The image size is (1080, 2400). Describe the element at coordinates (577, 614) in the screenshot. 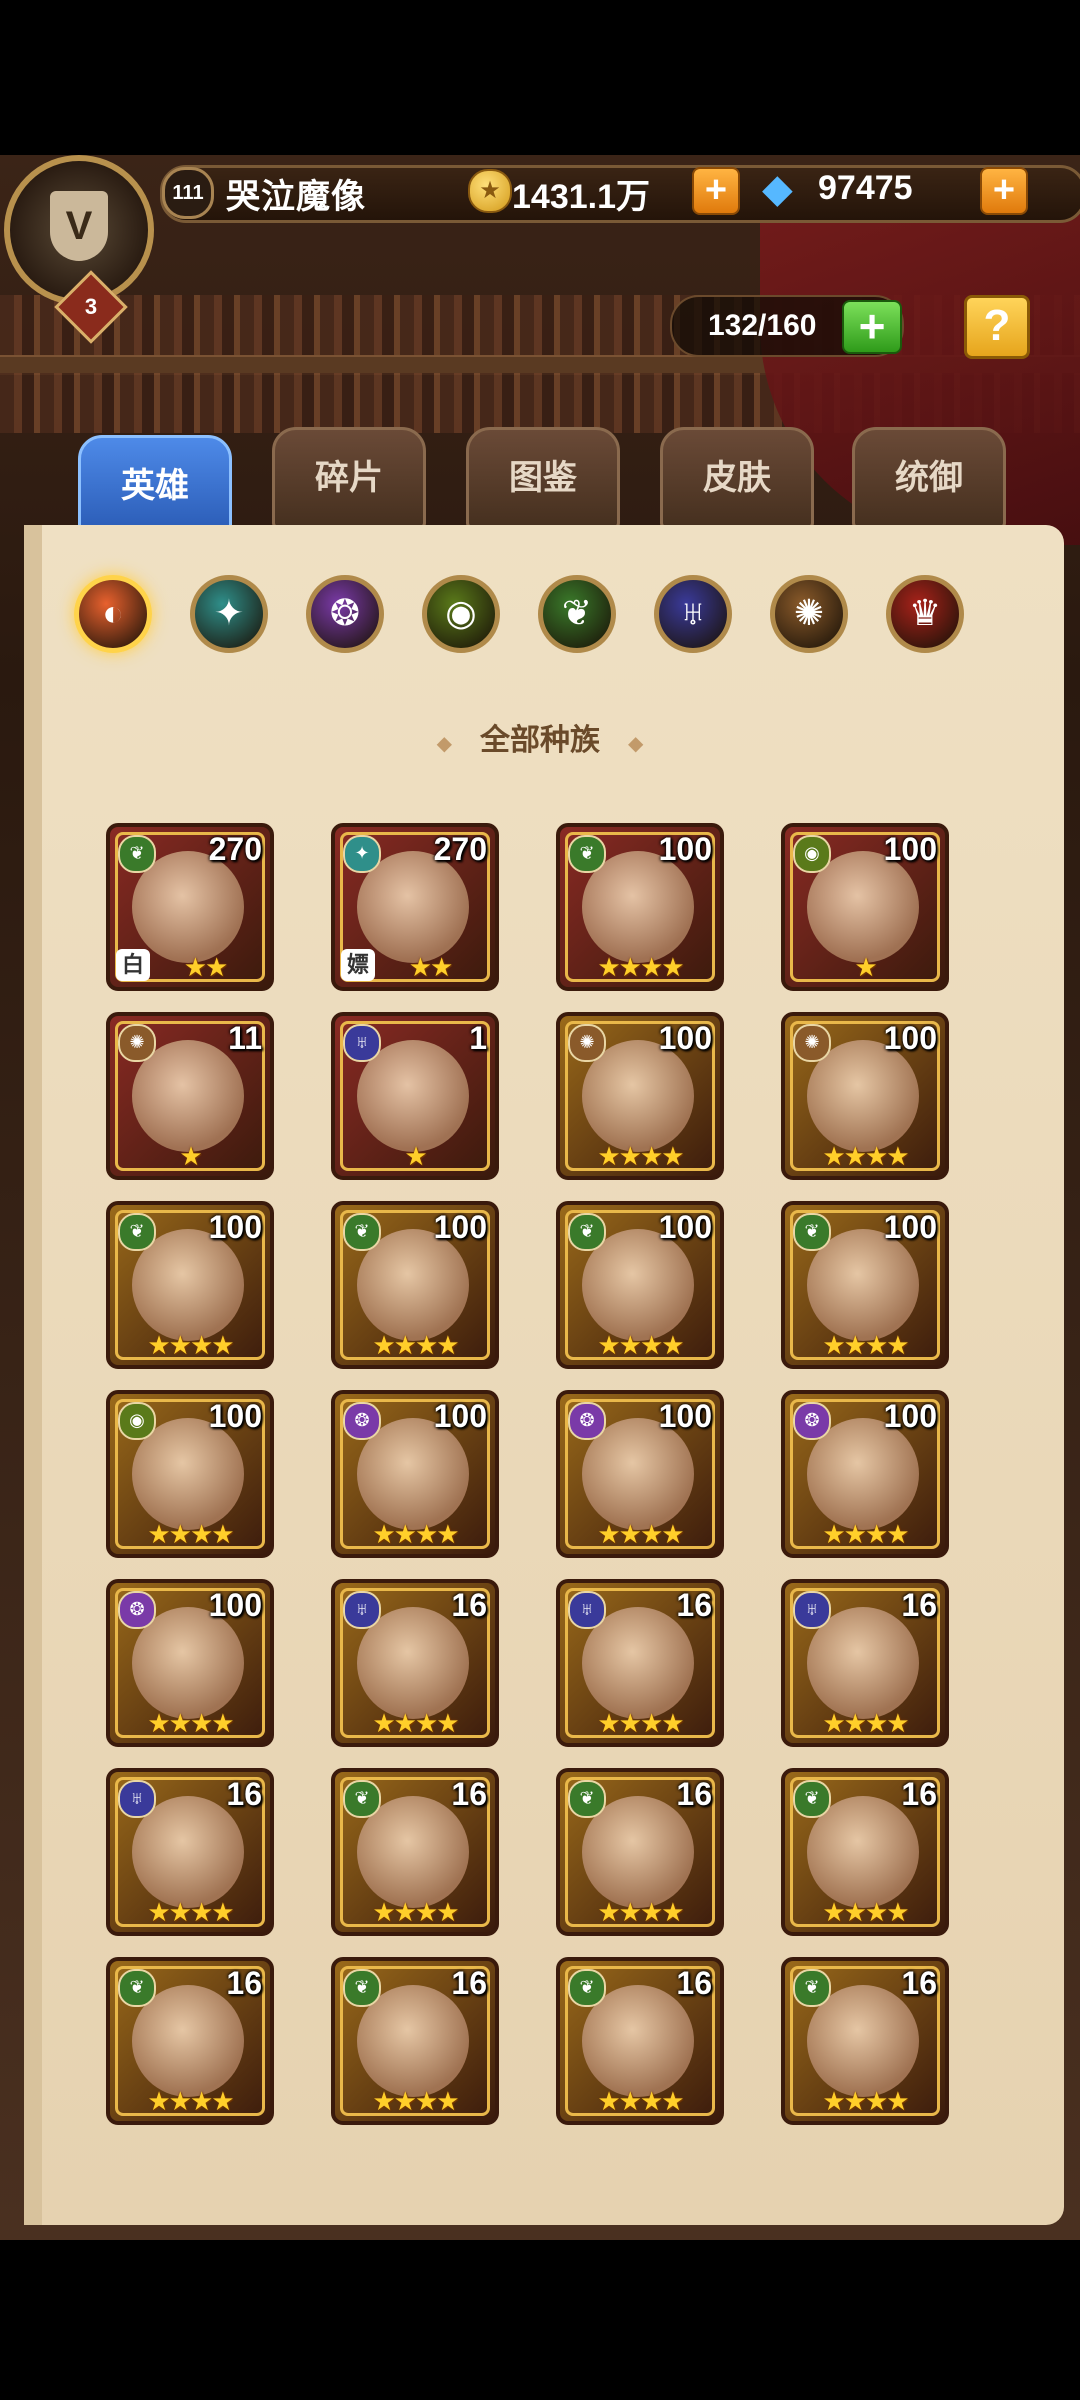

I see `race-filter-leaf-icon: ❦` at that location.